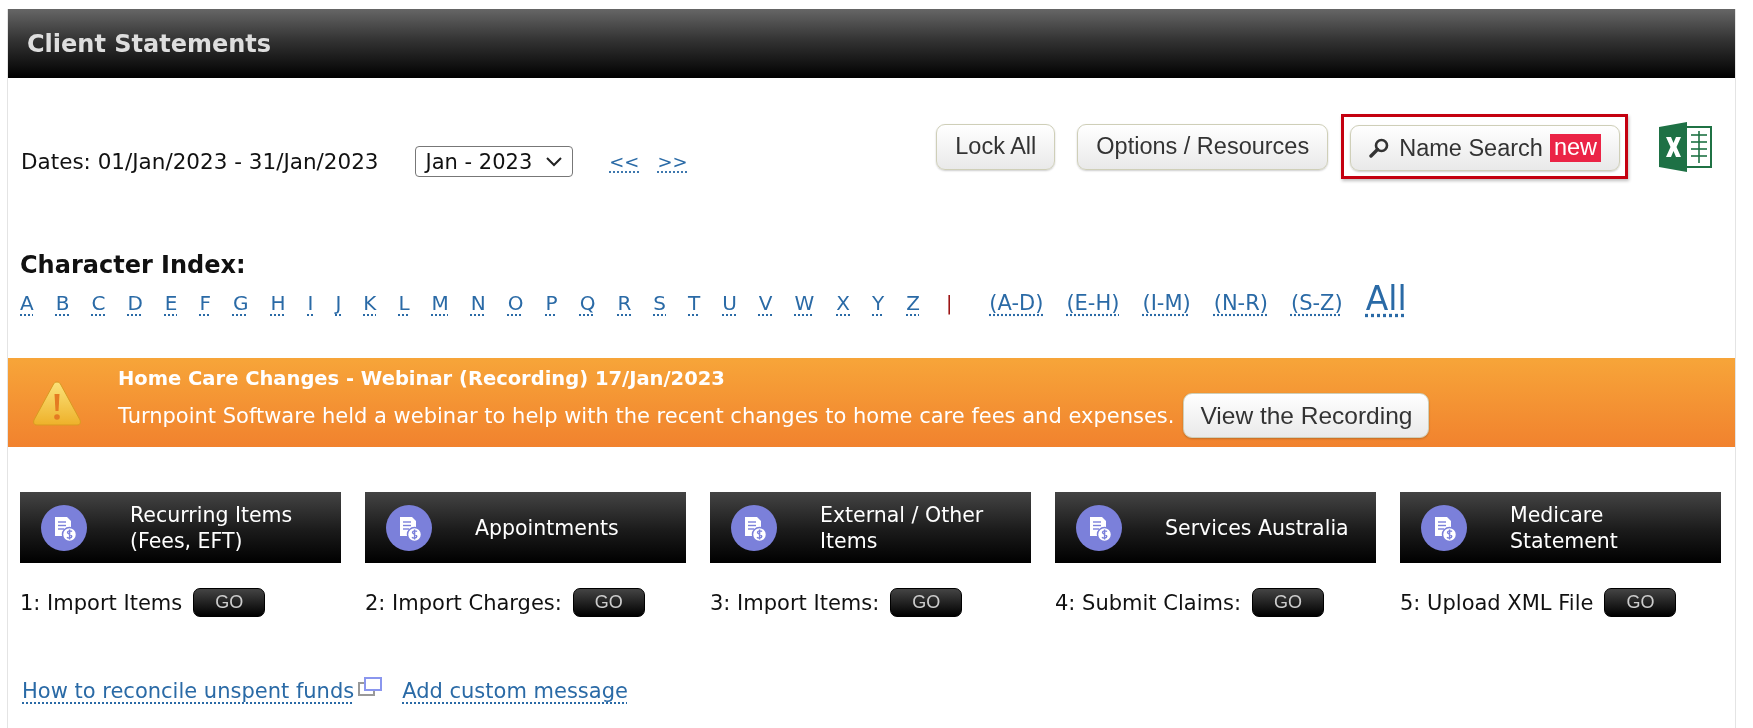 The height and width of the screenshot is (728, 1753). I want to click on letter-link: E, so click(171, 303).